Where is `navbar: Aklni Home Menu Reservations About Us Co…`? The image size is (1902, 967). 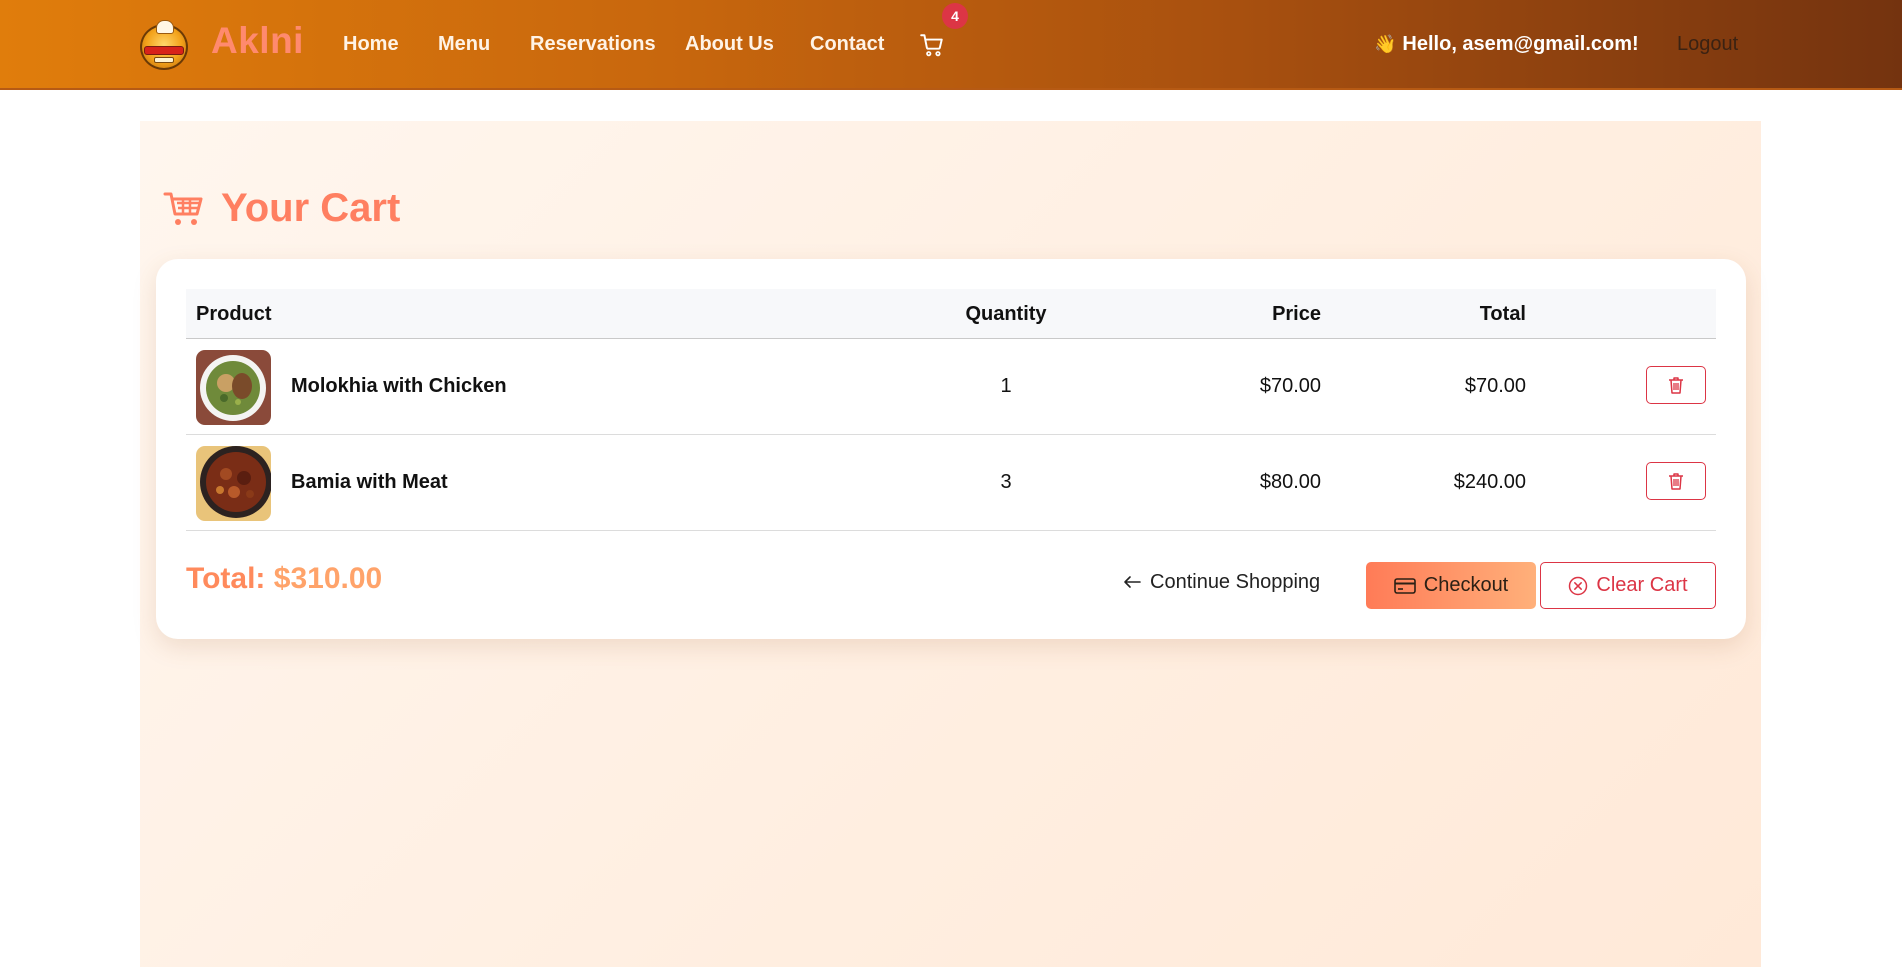
navbar: Aklni Home Menu Reservations About Us Co… is located at coordinates (951, 45).